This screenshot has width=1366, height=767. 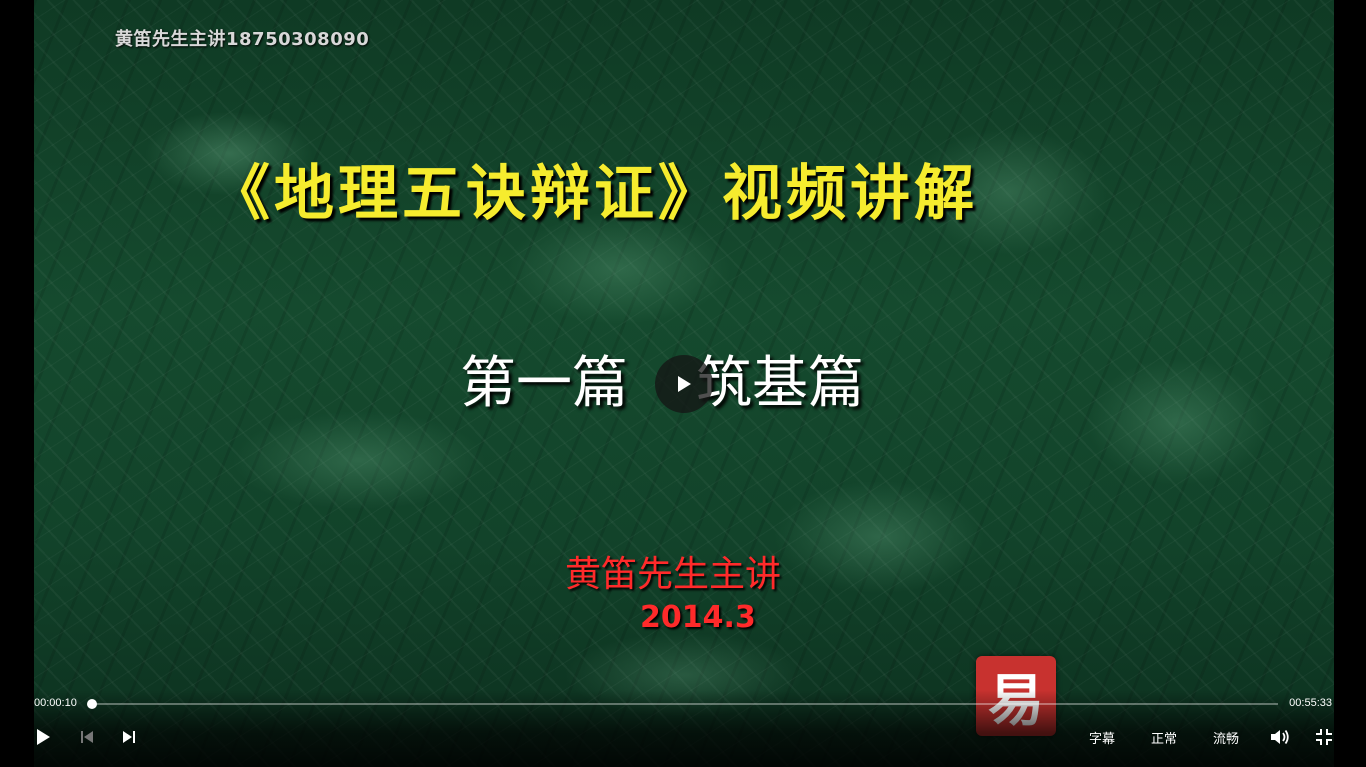 I want to click on exit-fullscreen-icon, so click(x=1324, y=737).